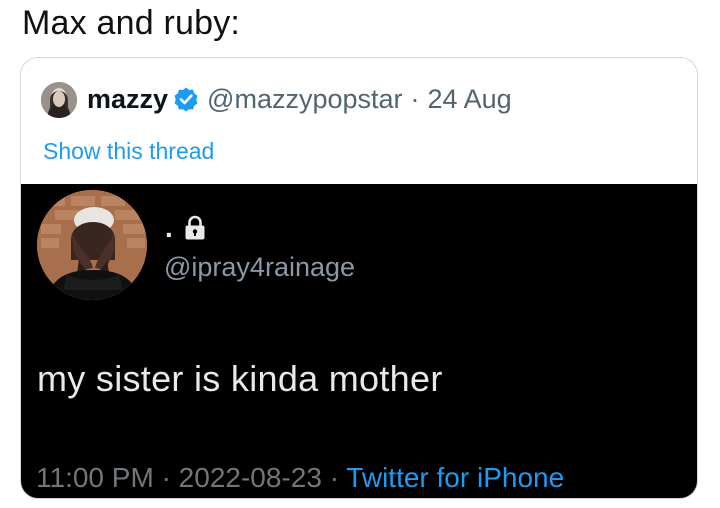 The height and width of the screenshot is (508, 720). Describe the element at coordinates (195, 228) in the screenshot. I see `lock-icon` at that location.